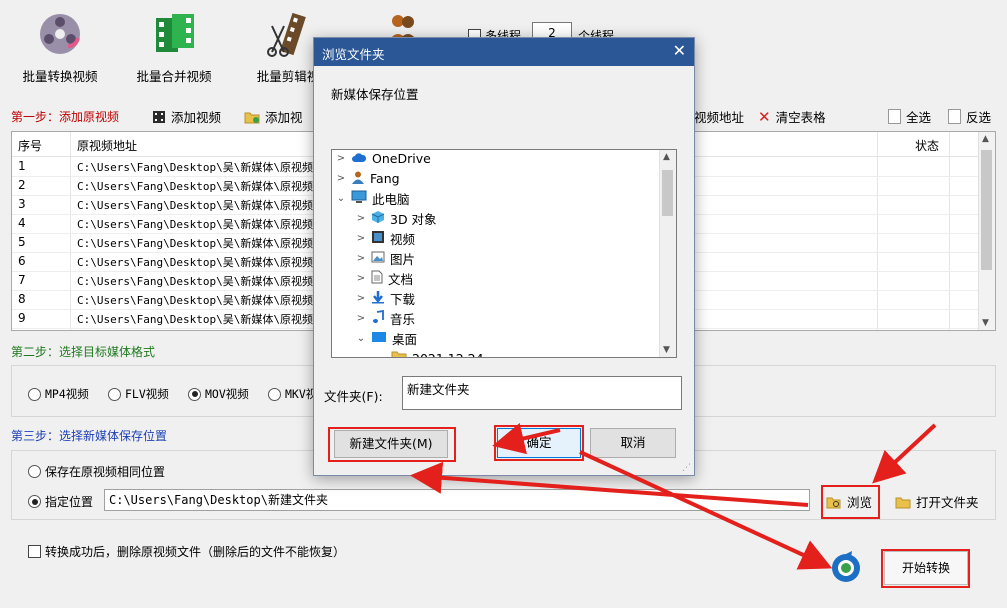  Describe the element at coordinates (706, 510) in the screenshot. I see `arrow-to-start` at that location.